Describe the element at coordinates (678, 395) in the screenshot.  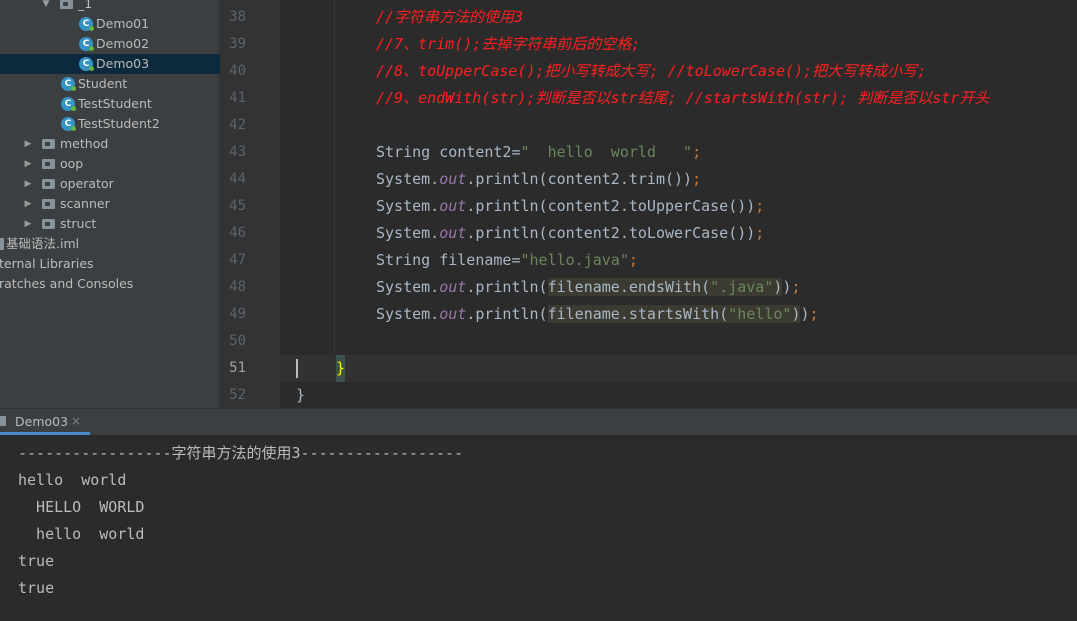
I see `code-line-52: }` at that location.